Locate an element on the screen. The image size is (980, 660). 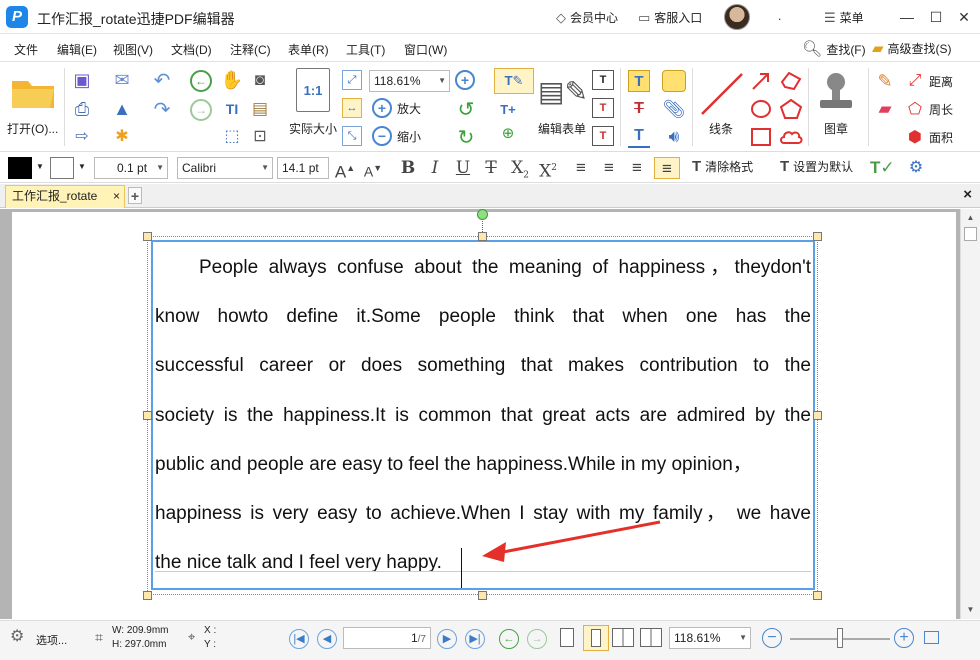
bold-button: B is located at coordinates (408, 168).